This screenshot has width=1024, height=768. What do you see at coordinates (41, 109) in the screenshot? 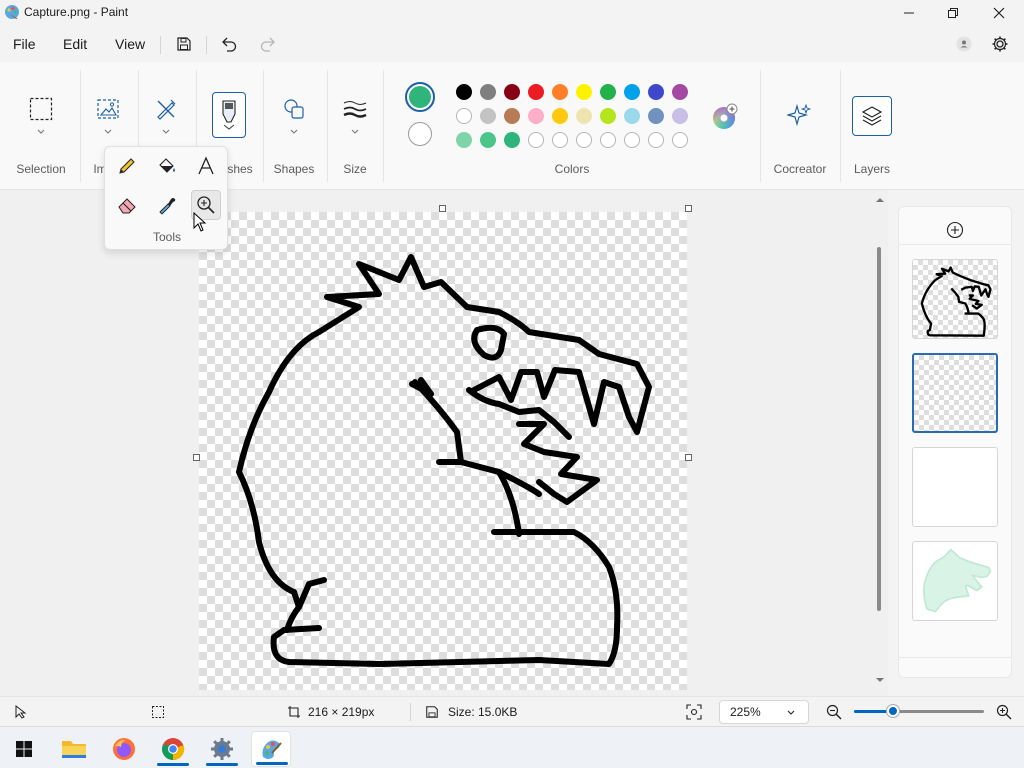
I see `selection-tool-button` at bounding box center [41, 109].